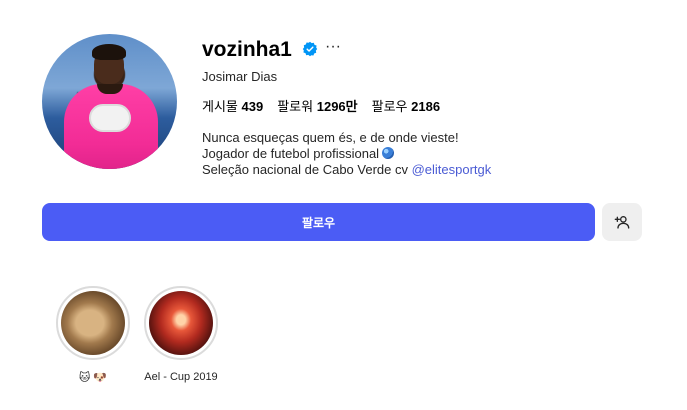 The image size is (687, 410). Describe the element at coordinates (109, 101) in the screenshot. I see `profile-avatar` at that location.